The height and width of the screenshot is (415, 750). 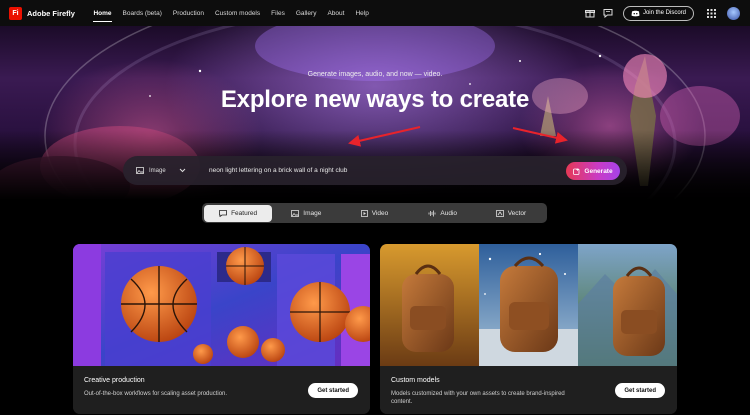 I want to click on chevron-down-icon, so click(x=182, y=170).